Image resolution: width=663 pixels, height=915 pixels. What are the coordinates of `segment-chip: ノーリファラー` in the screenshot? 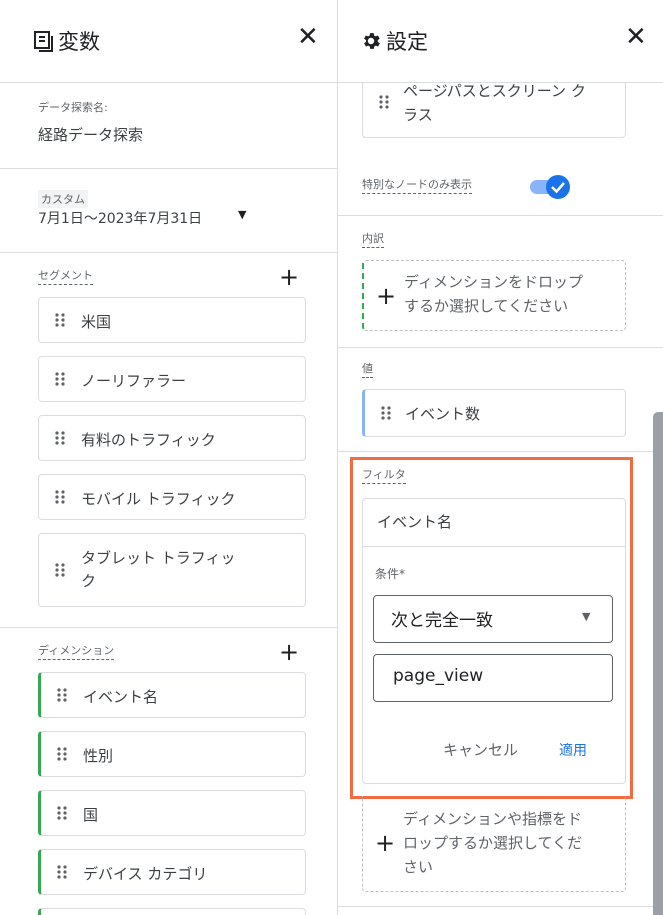 It's located at (172, 379).